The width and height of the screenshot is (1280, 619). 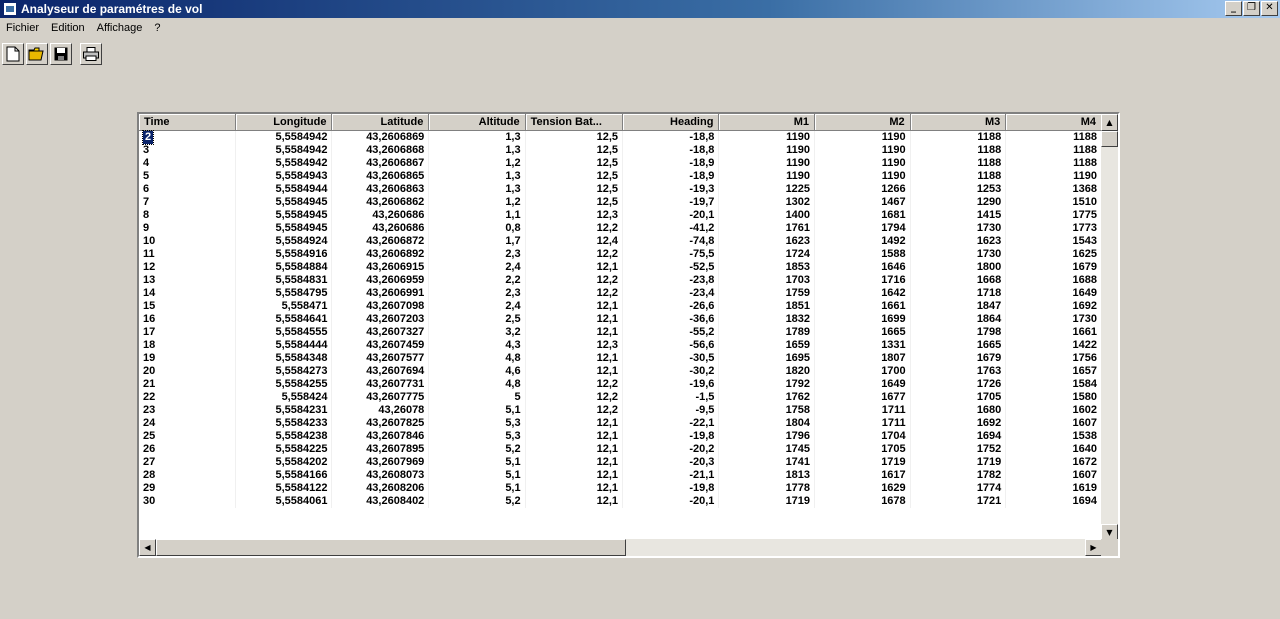 What do you see at coordinates (1053, 449) in the screenshot?
I see `table-cell: 1640` at bounding box center [1053, 449].